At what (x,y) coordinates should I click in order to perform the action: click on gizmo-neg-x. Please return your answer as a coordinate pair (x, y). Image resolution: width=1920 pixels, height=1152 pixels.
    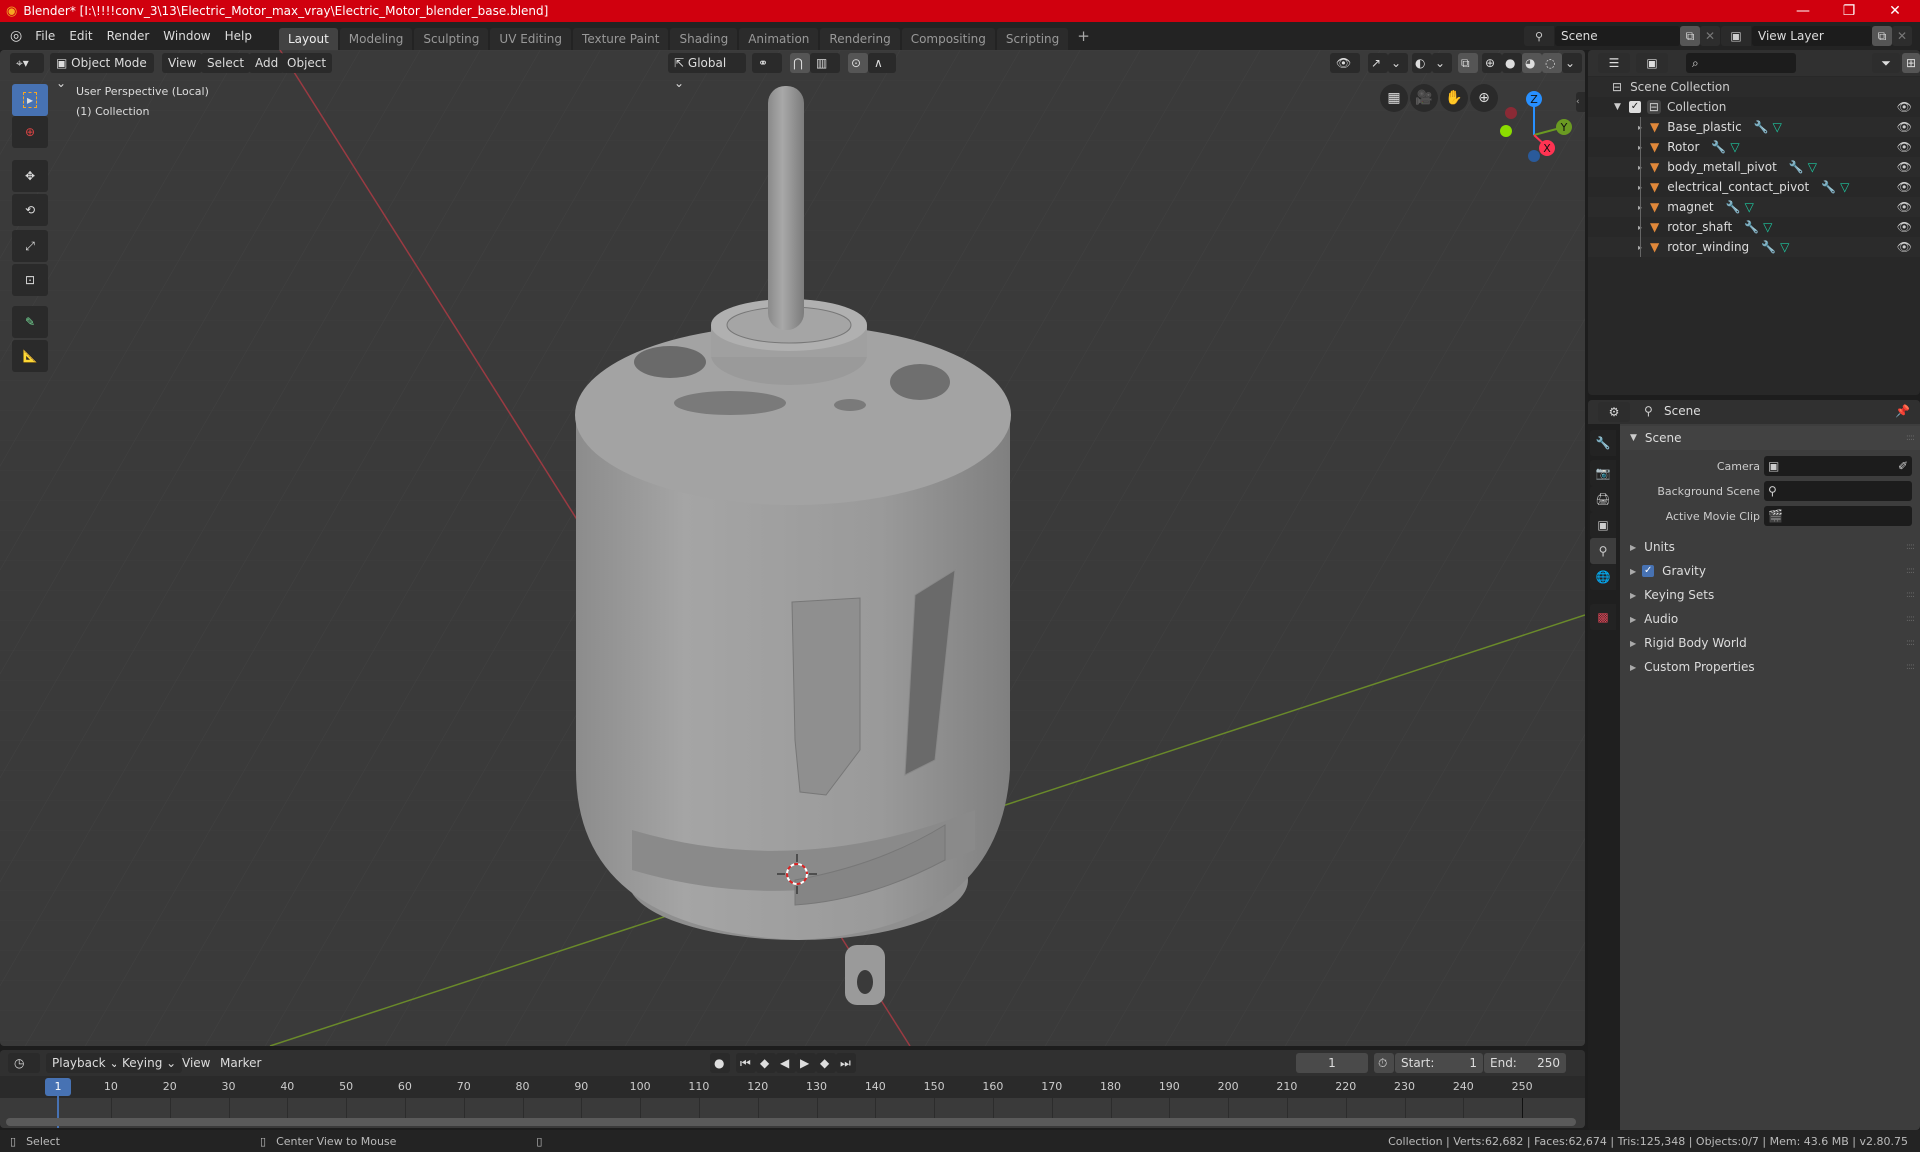
    Looking at the image, I should click on (1511, 113).